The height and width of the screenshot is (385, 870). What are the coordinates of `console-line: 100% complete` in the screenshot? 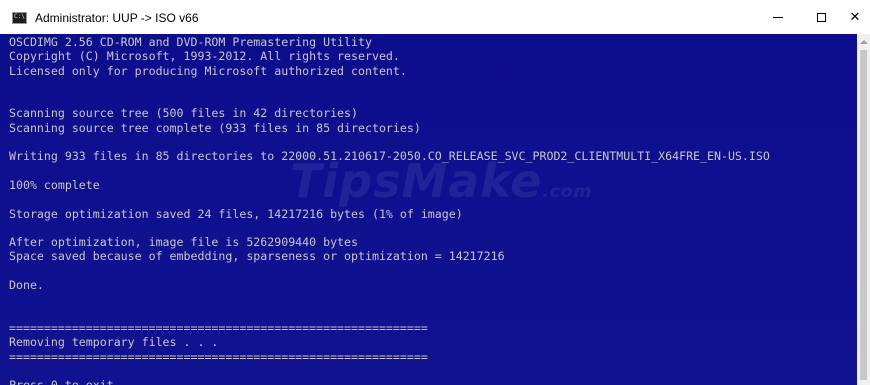 It's located at (54, 184).